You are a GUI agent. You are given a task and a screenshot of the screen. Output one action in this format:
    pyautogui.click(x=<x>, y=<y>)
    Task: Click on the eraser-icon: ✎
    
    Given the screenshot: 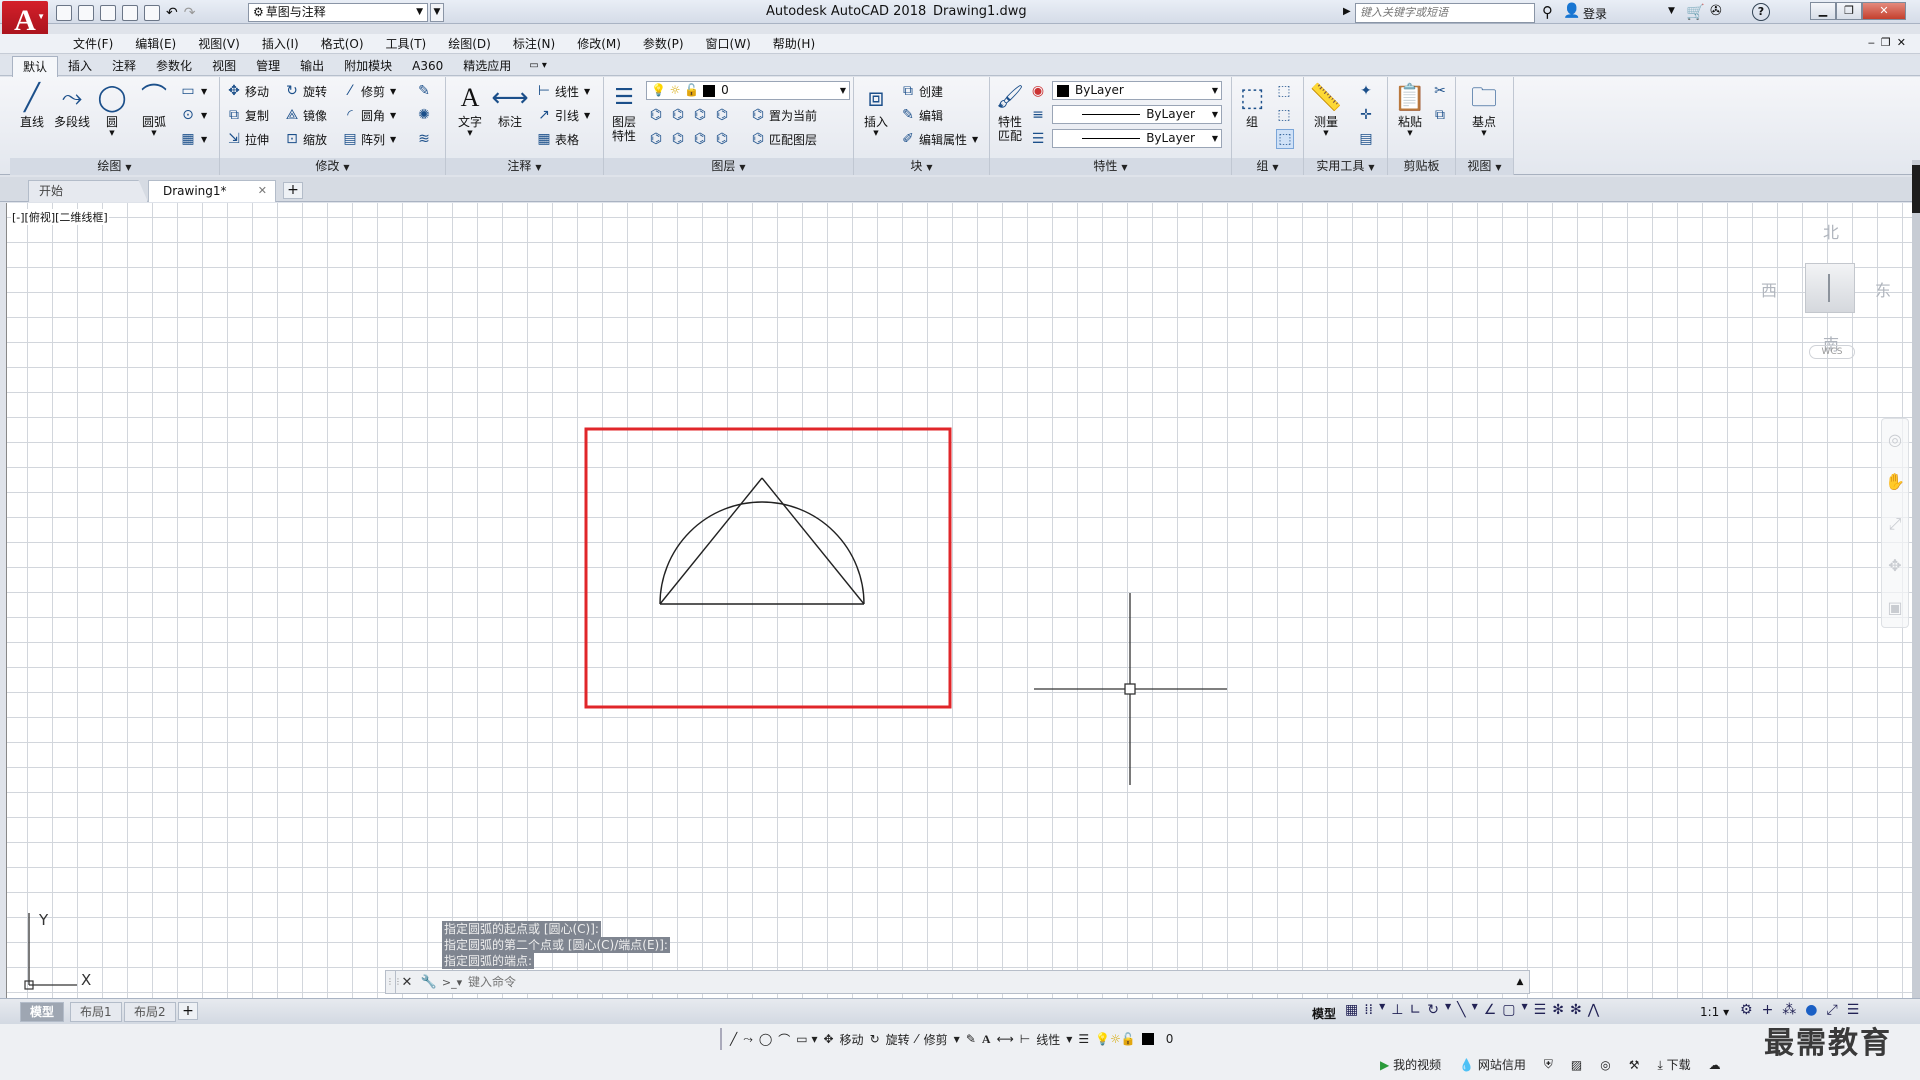 What is the action you would take?
    pyautogui.click(x=971, y=1039)
    